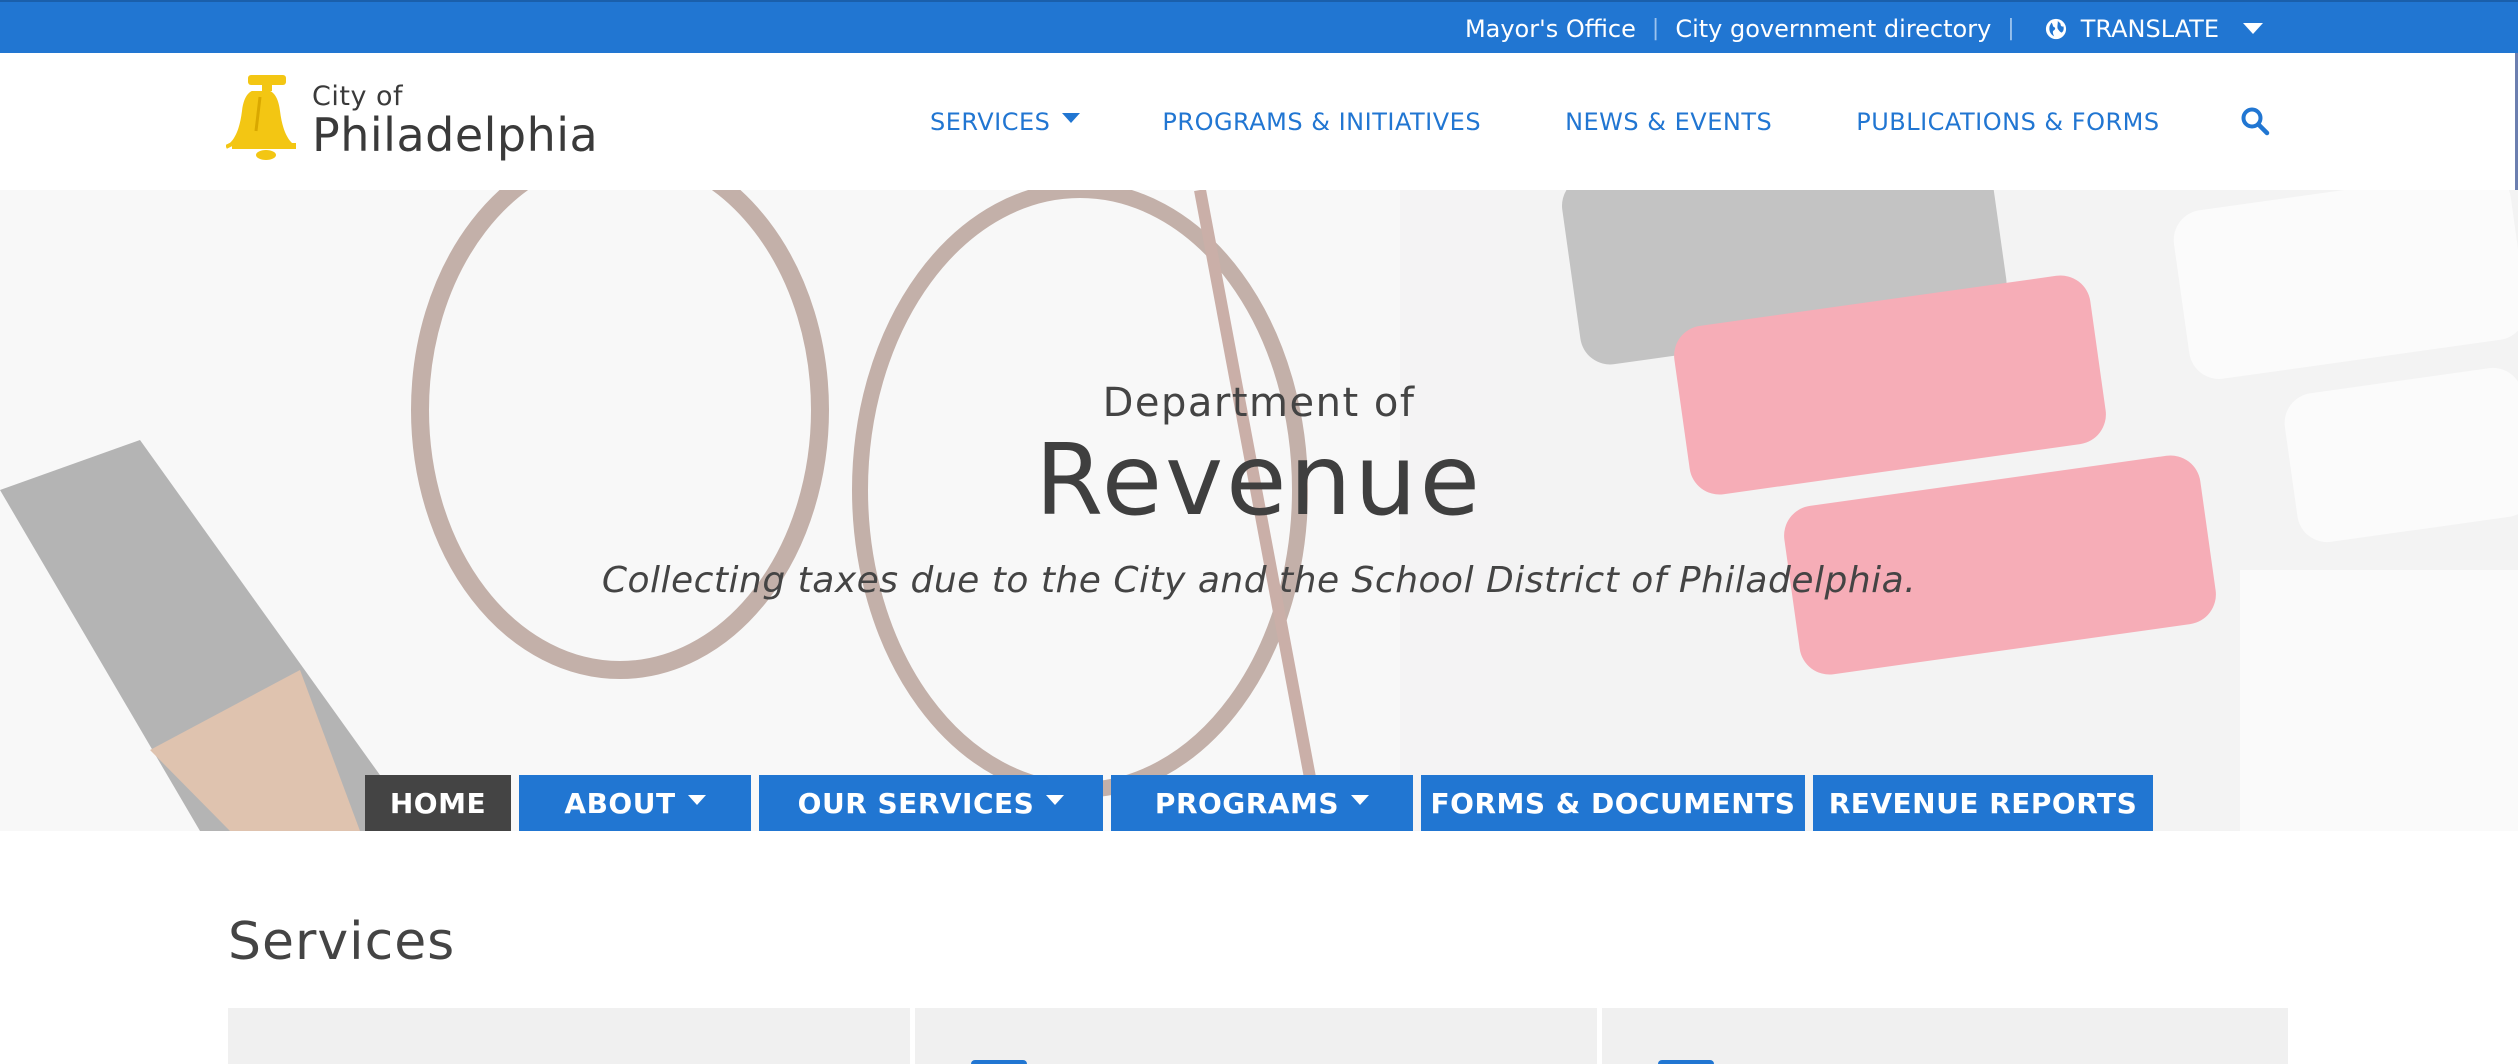  I want to click on liberty-bell-icon, so click(261, 117).